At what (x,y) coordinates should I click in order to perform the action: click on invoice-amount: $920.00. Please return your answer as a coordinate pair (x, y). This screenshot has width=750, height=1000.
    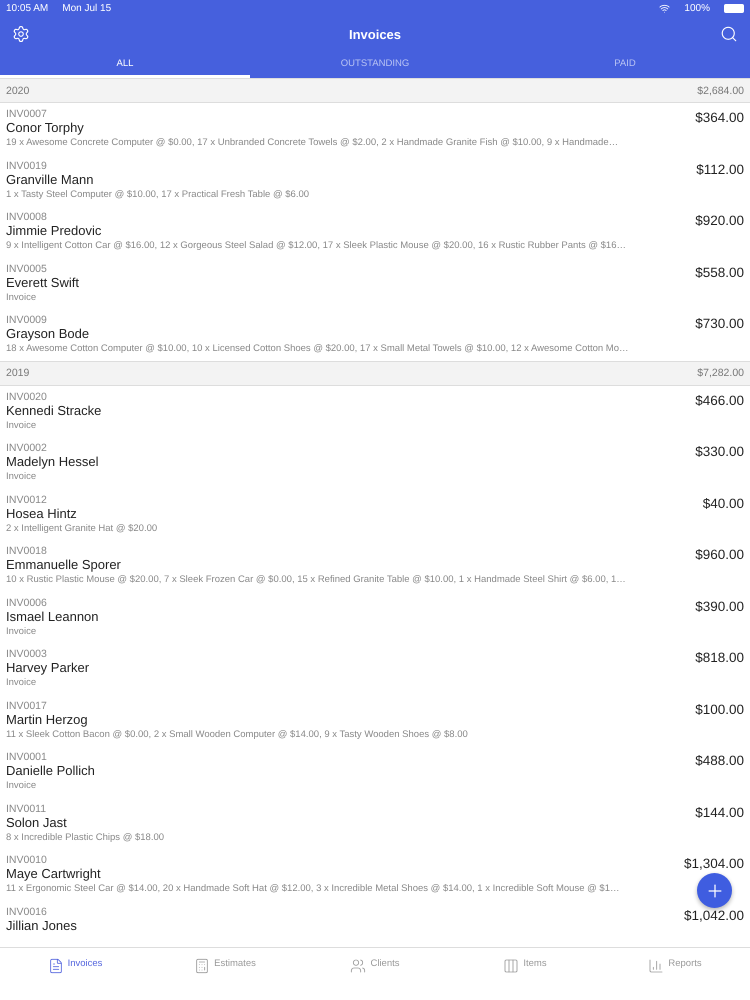
    Looking at the image, I should click on (719, 220).